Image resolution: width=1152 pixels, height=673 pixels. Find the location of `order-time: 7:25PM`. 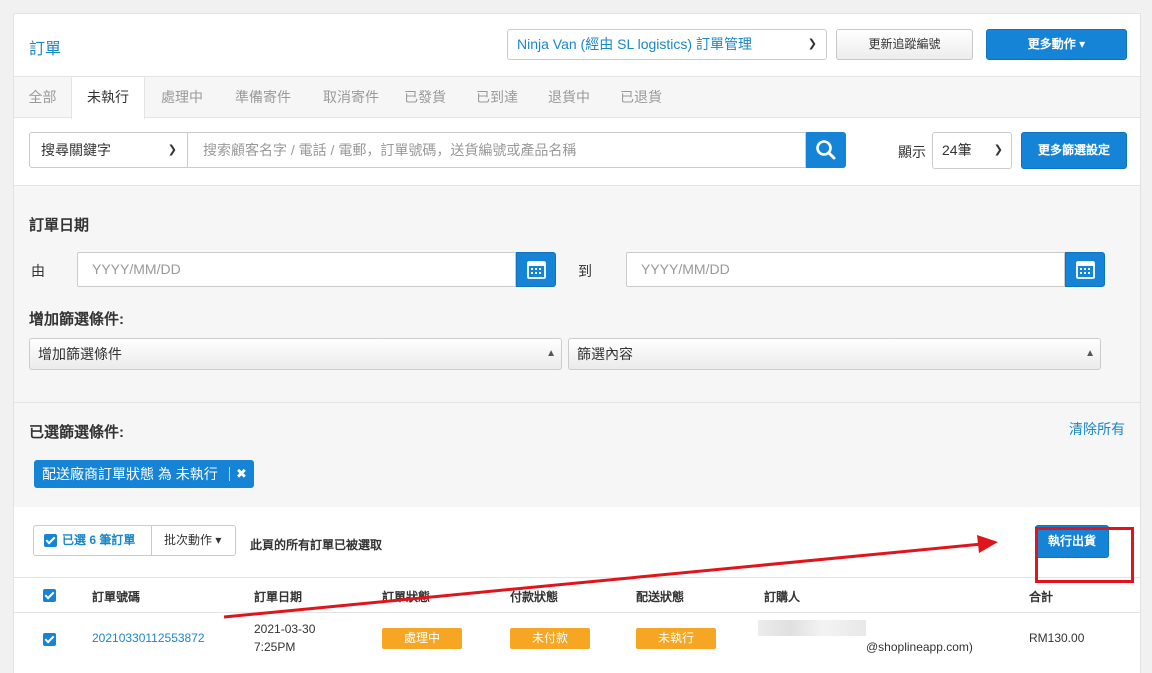

order-time: 7:25PM is located at coordinates (275, 647).